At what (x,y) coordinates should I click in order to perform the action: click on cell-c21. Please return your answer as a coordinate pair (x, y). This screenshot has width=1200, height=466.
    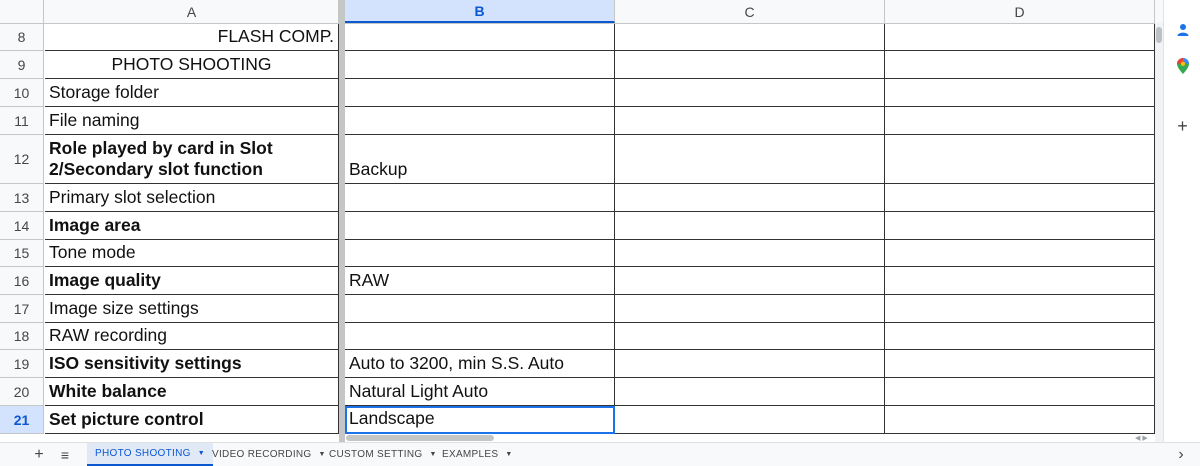
    Looking at the image, I should click on (750, 420).